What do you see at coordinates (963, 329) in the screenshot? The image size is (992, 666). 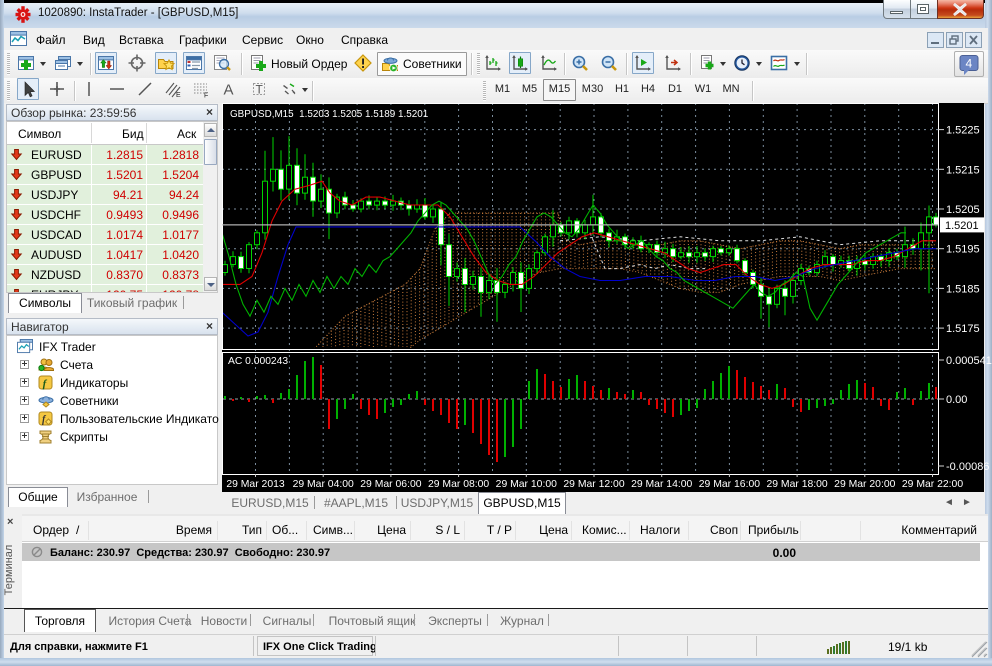 I see `svg-text: 1.5175` at bounding box center [963, 329].